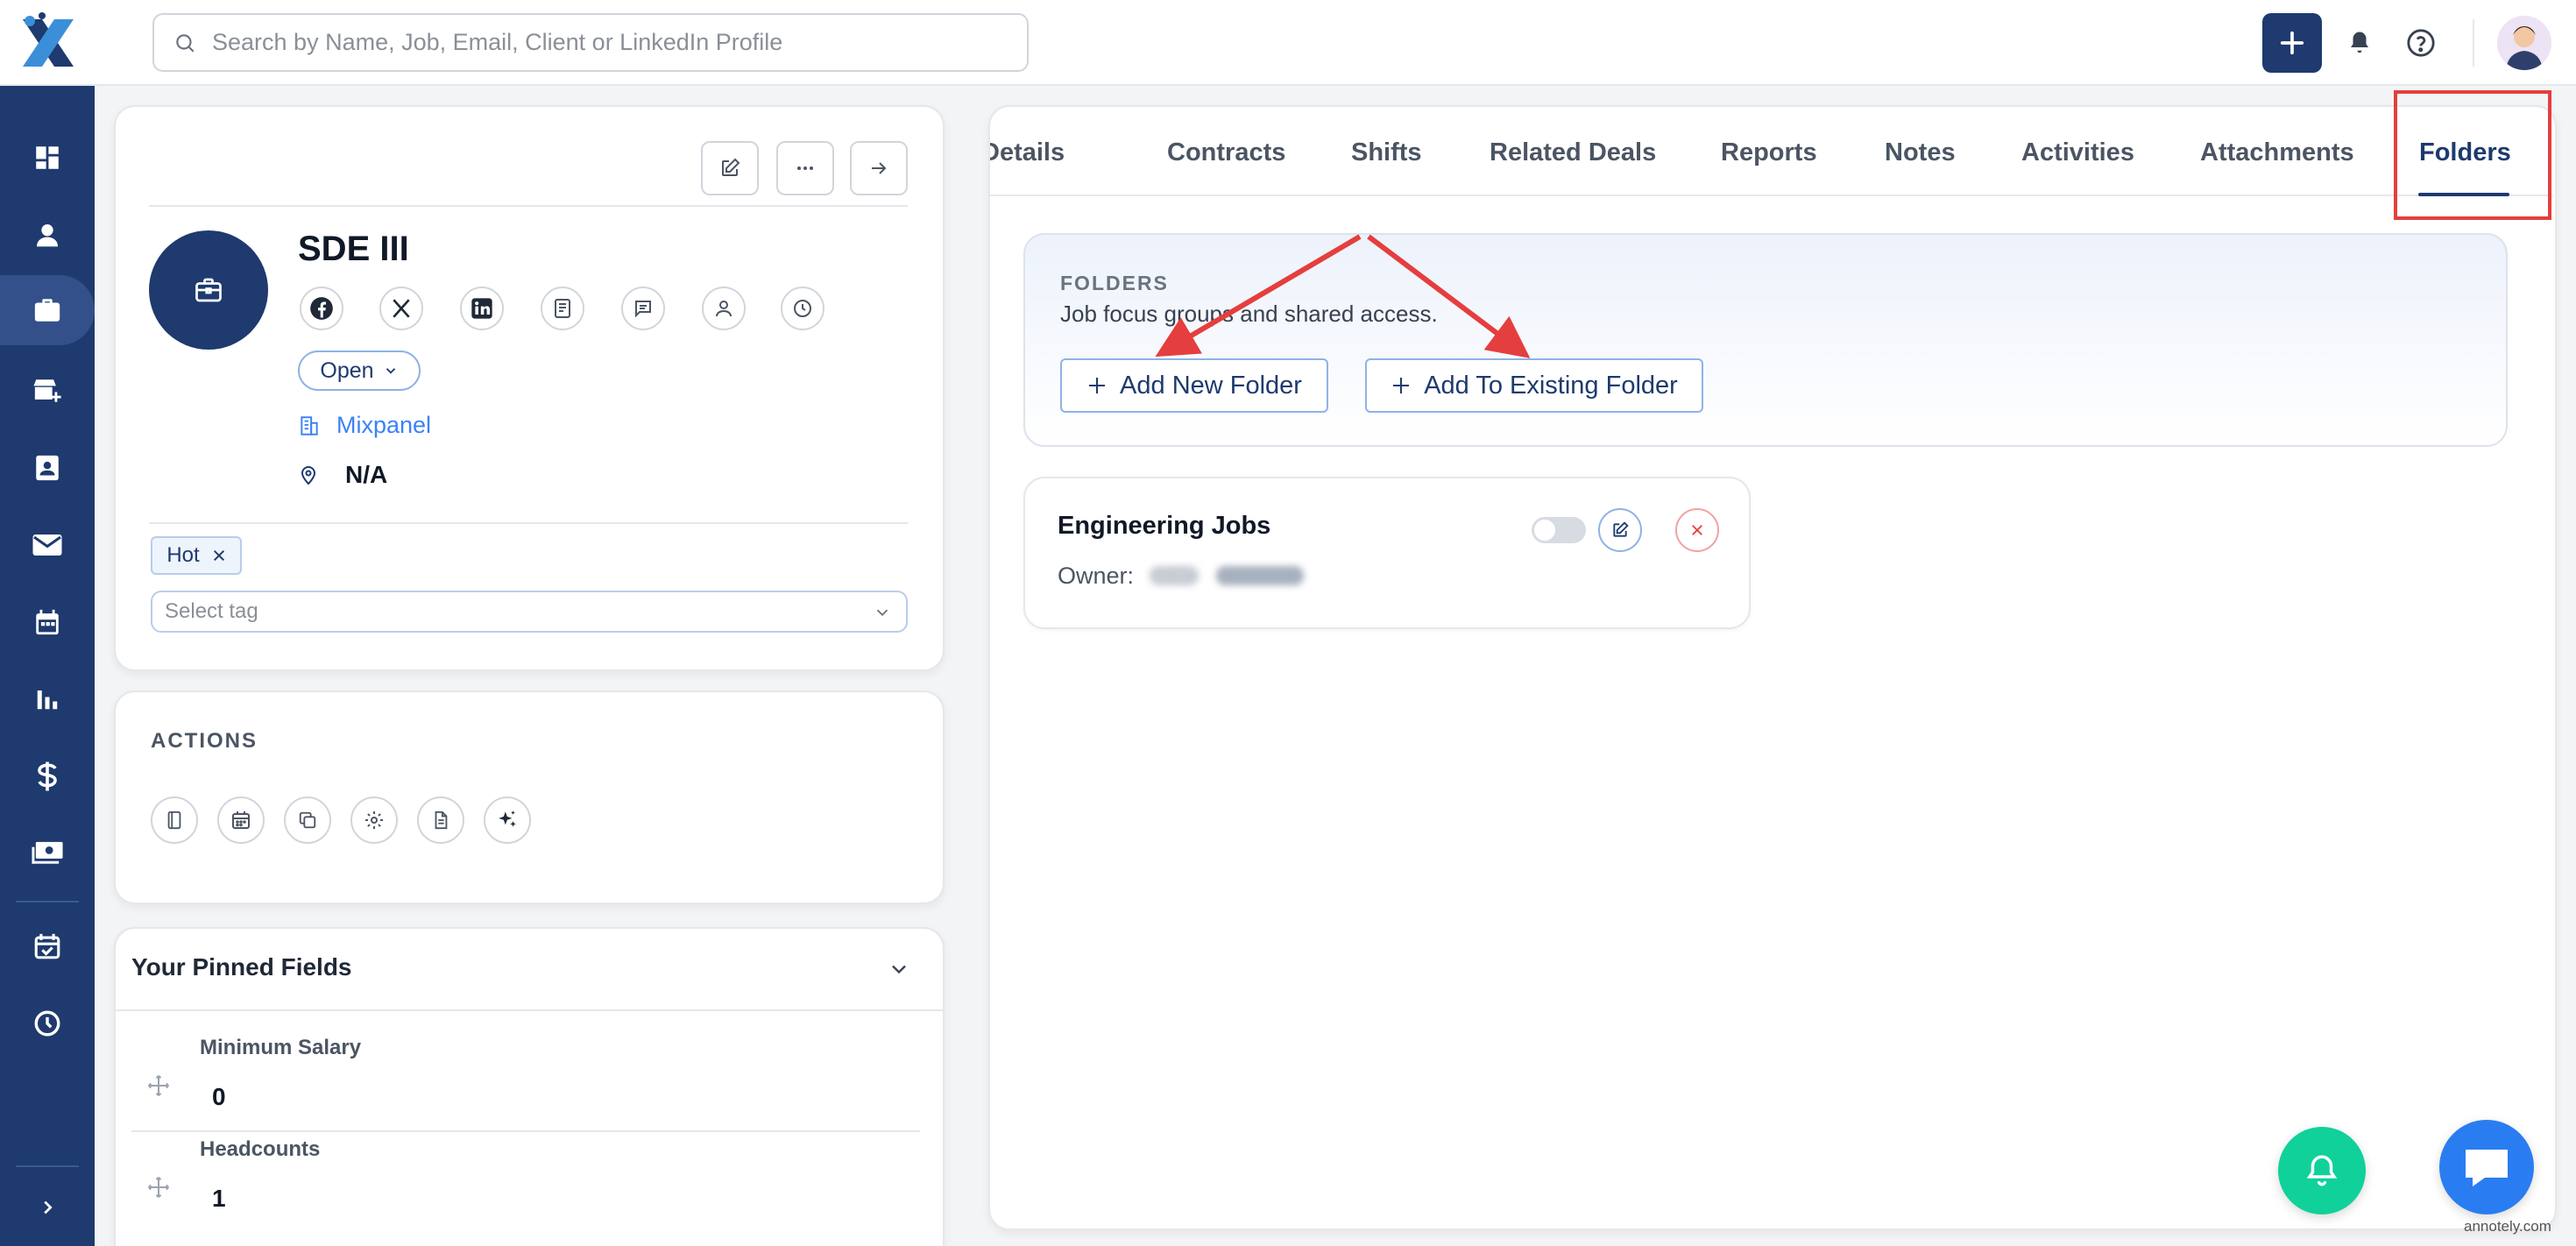 Image resolution: width=2576 pixels, height=1246 pixels. Describe the element at coordinates (1387, 553) in the screenshot. I see `folder-card` at that location.